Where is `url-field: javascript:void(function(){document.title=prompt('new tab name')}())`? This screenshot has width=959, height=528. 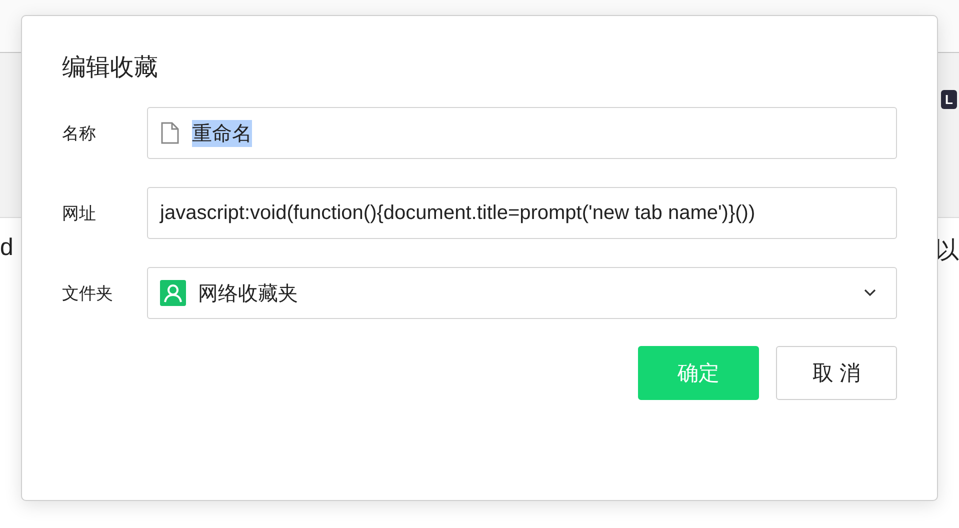 url-field: javascript:void(function(){document.title=prompt('new tab name')}()) is located at coordinates (522, 213).